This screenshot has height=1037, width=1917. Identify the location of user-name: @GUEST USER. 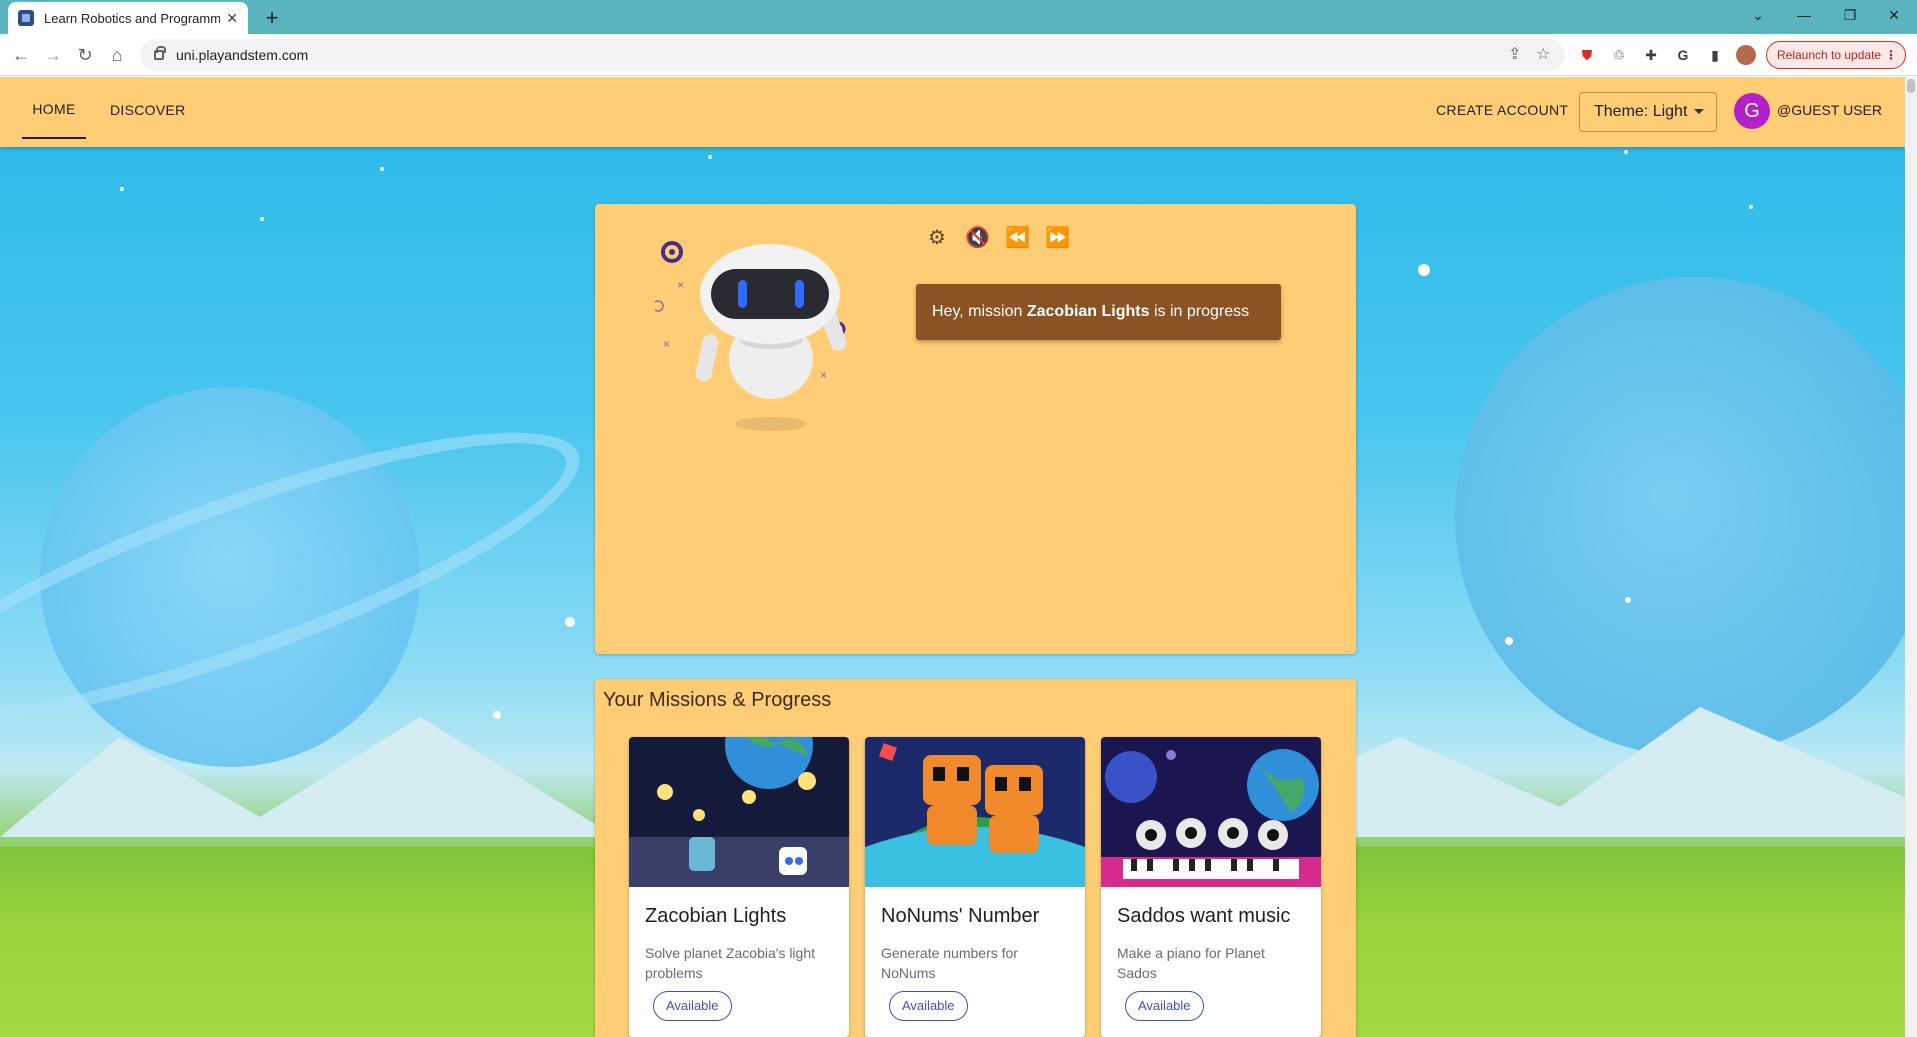
(1829, 112).